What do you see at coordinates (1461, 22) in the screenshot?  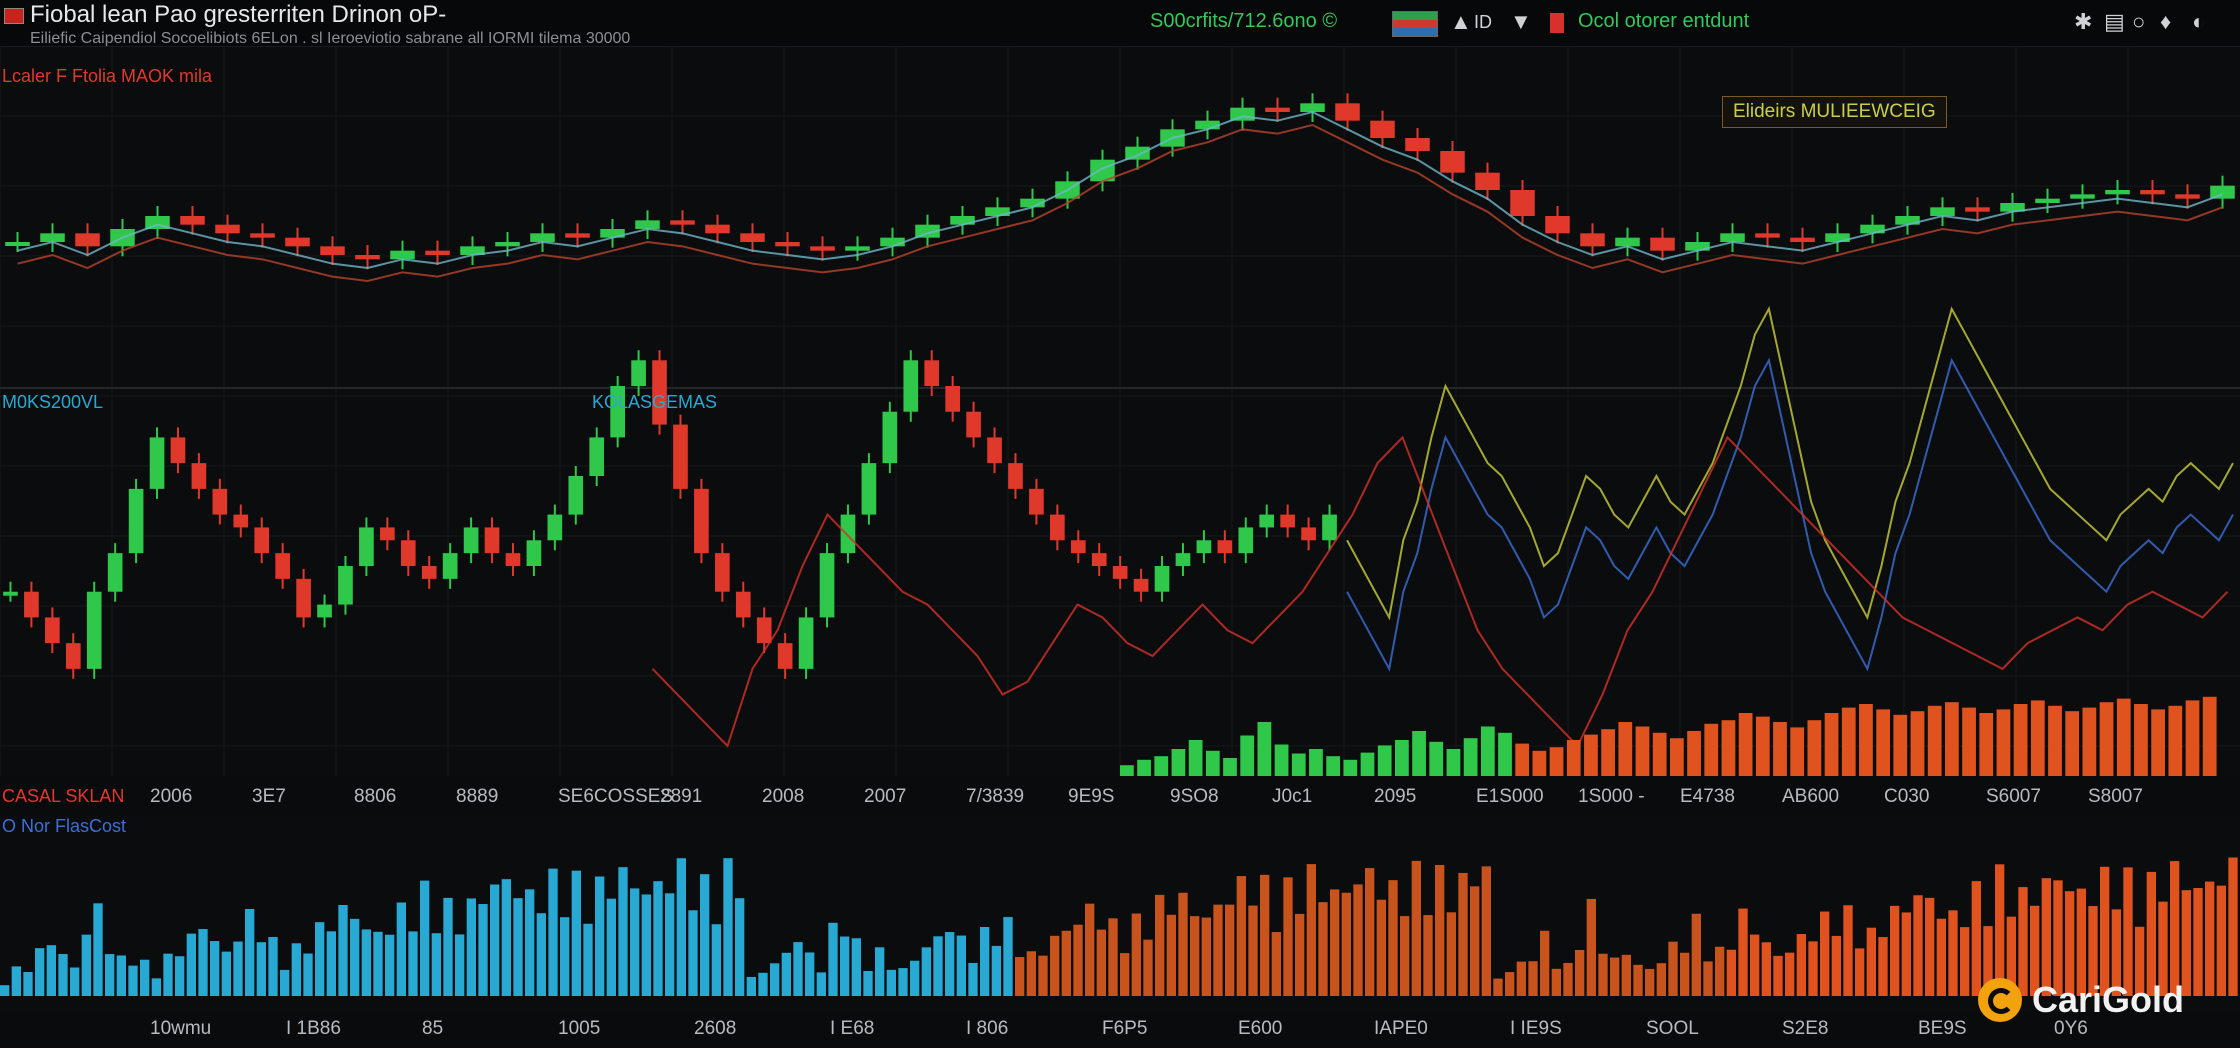 I see `up-arrow-icon: ▲` at bounding box center [1461, 22].